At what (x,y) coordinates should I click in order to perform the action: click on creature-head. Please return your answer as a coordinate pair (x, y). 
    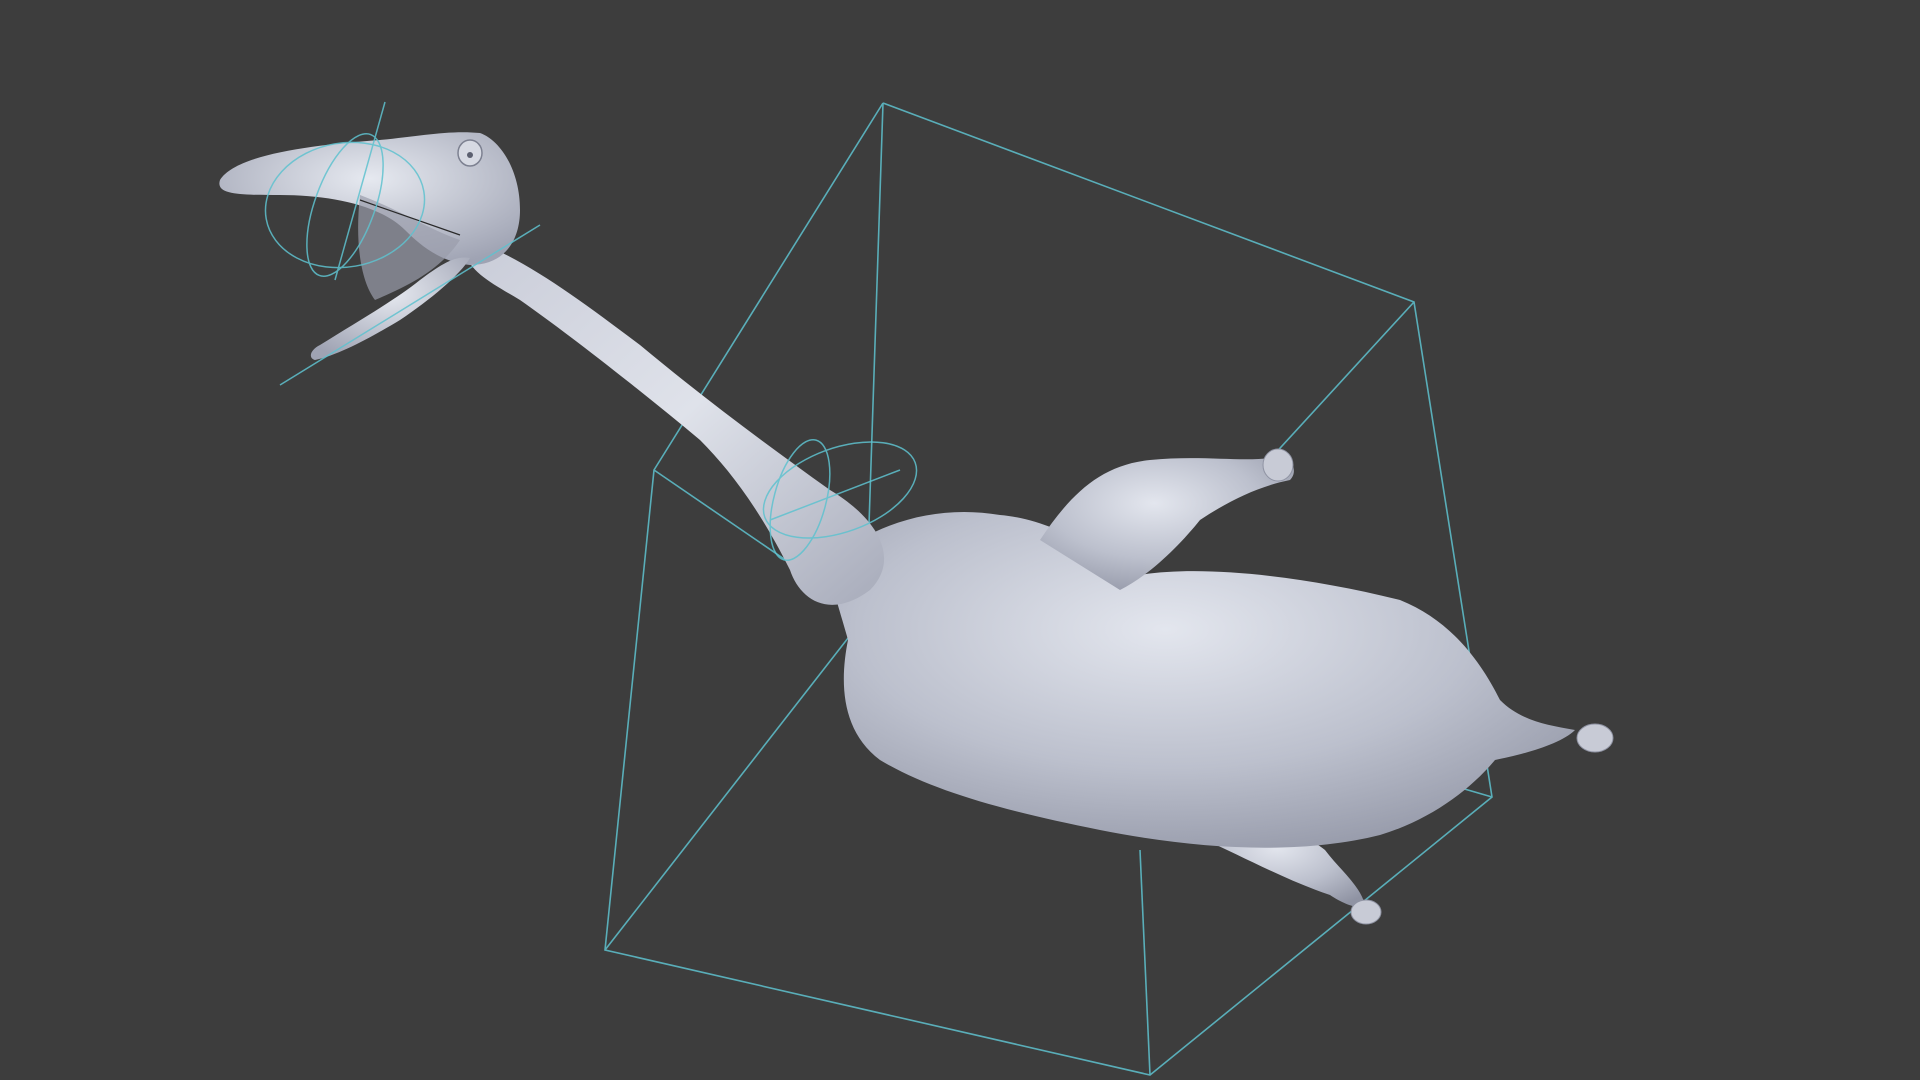
    Looking at the image, I should click on (369, 246).